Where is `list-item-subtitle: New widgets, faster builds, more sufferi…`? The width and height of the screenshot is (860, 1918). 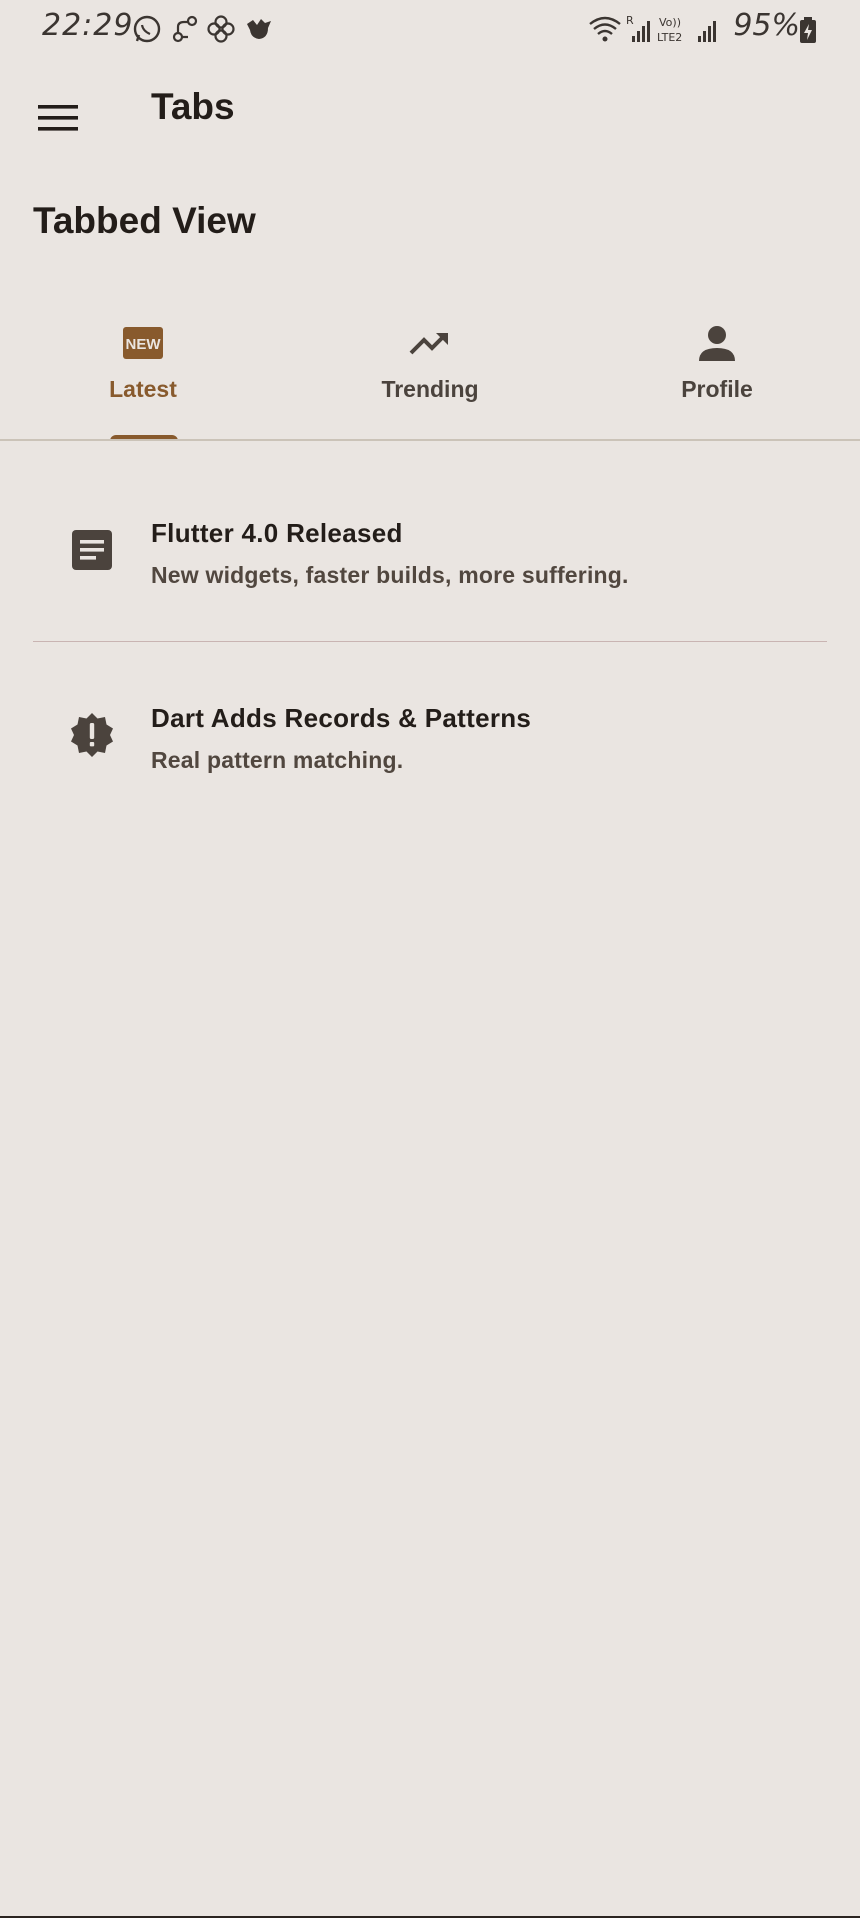 list-item-subtitle: New widgets, faster builds, more sufferi… is located at coordinates (390, 575).